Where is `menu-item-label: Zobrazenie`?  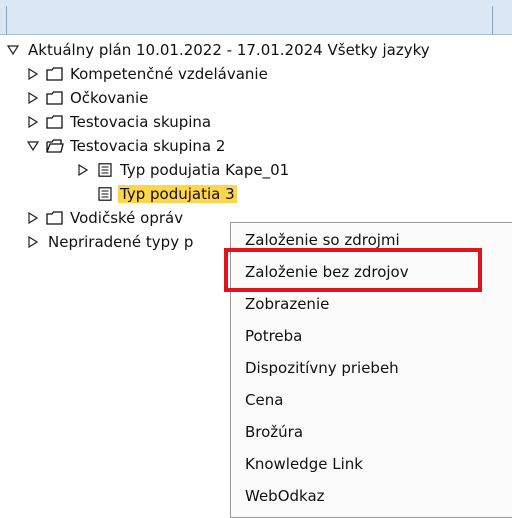
menu-item-label: Zobrazenie is located at coordinates (287, 304).